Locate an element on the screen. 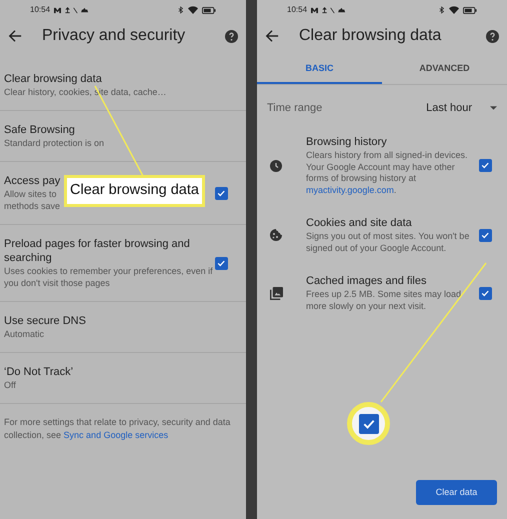  item-description: methods save is located at coordinates (32, 206).